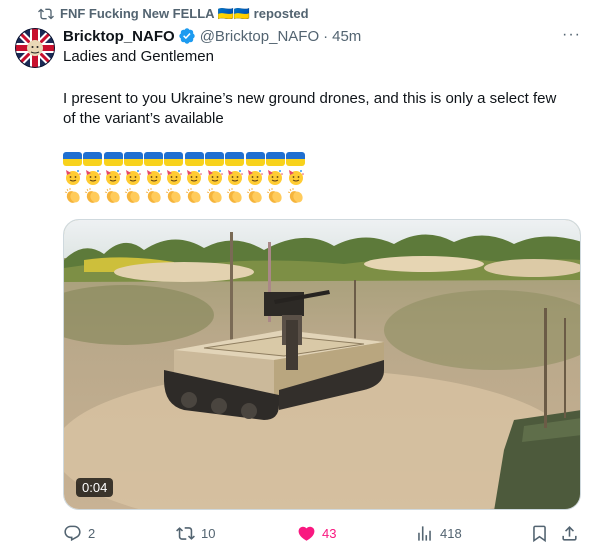 The width and height of the screenshot is (597, 556). Describe the element at coordinates (438, 533) in the screenshot. I see `views-button: 418` at that location.